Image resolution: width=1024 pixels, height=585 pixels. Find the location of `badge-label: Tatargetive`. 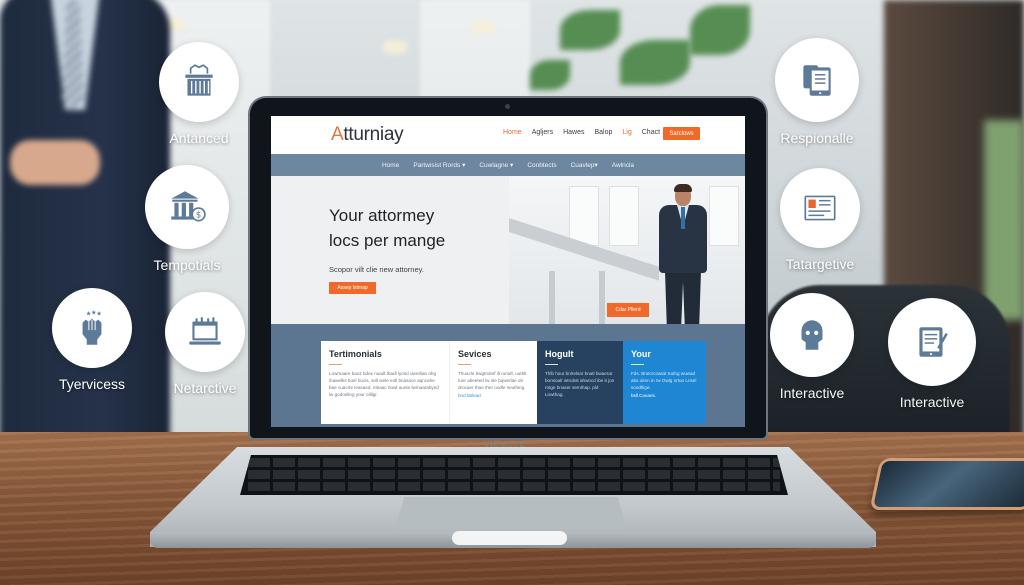

badge-label: Tatargetive is located at coordinates (820, 264).